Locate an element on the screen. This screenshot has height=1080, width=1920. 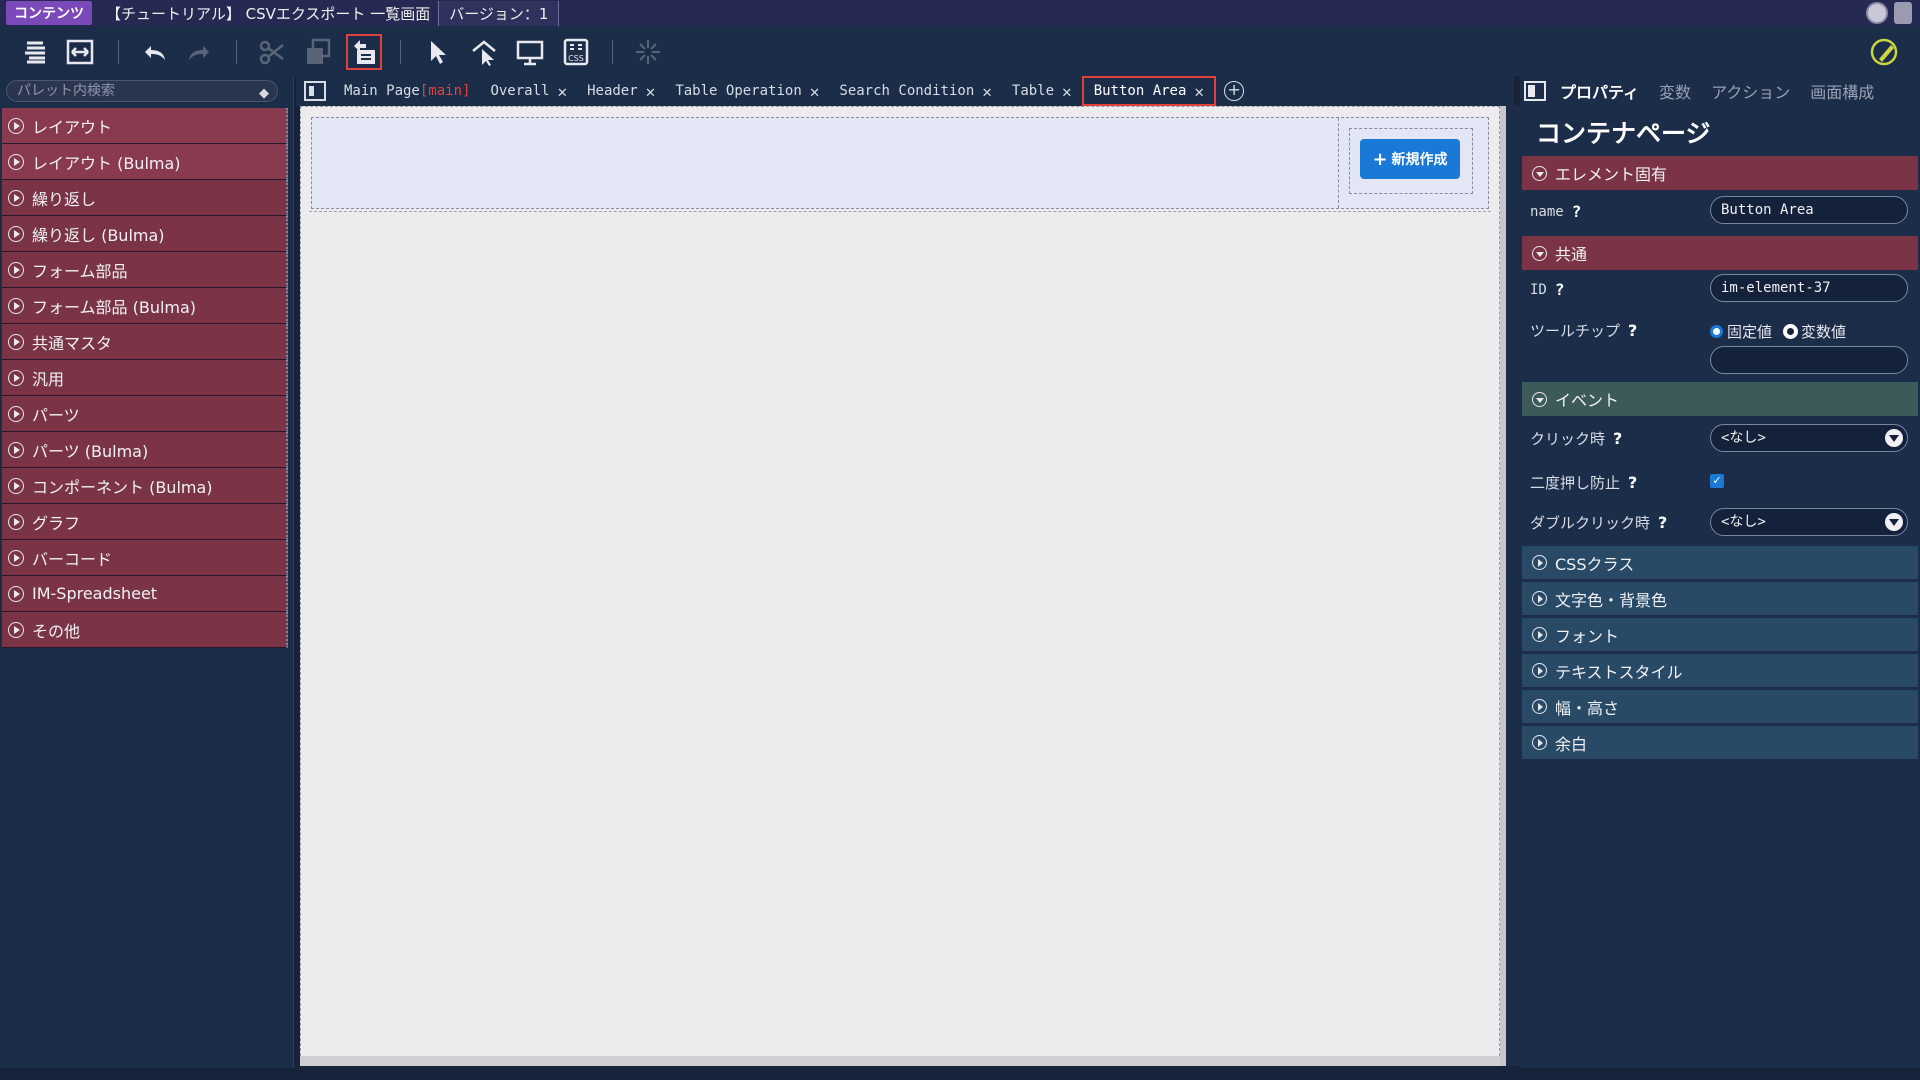
tooltip-field is located at coordinates (1809, 360).